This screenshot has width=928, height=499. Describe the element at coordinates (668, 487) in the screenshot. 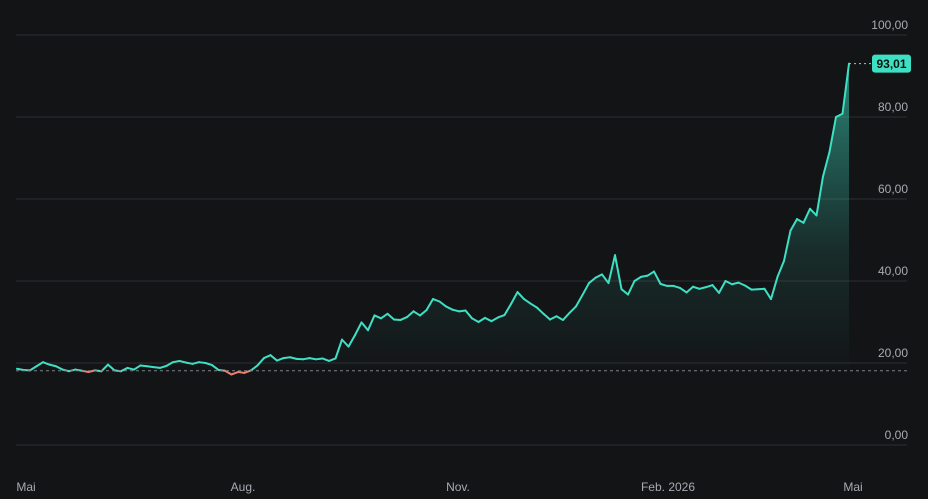

I see `x-tick-label: Feb. 2026` at that location.